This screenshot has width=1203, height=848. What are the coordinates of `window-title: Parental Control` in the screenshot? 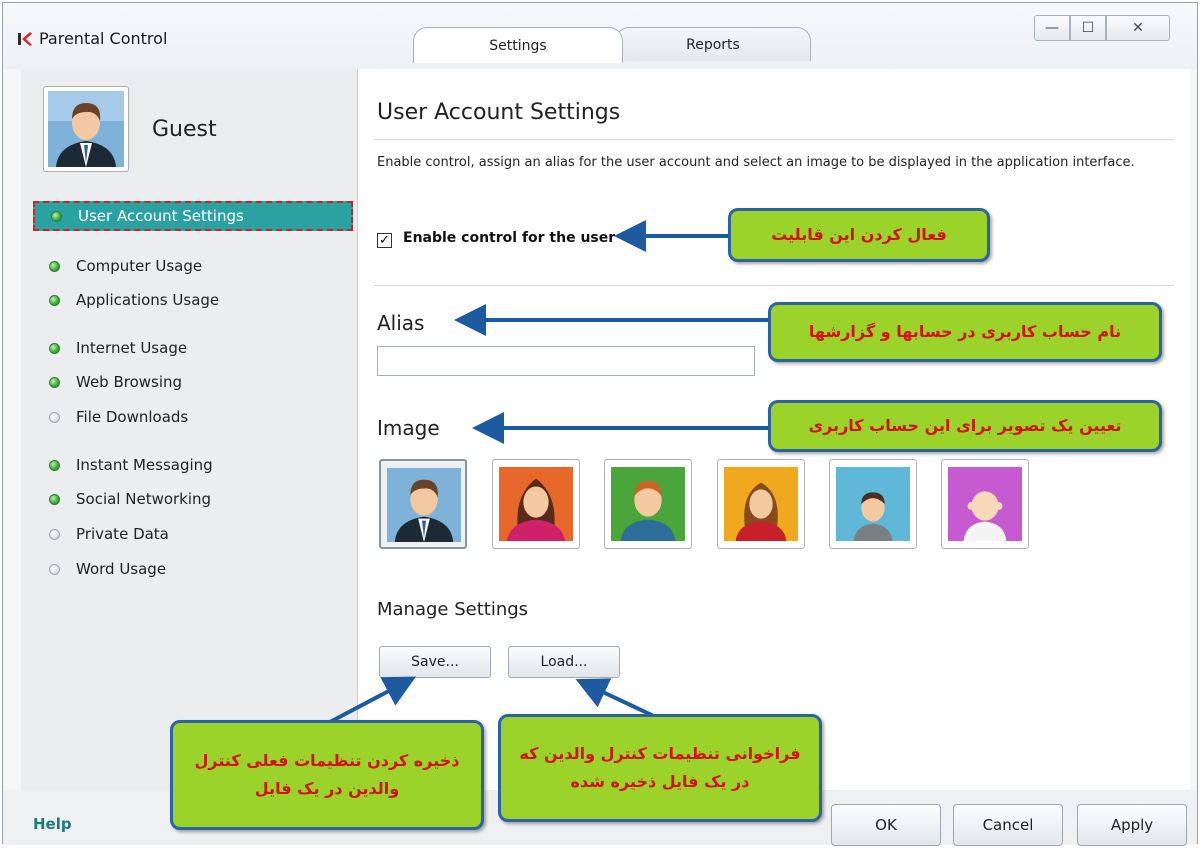 It's located at (103, 38).